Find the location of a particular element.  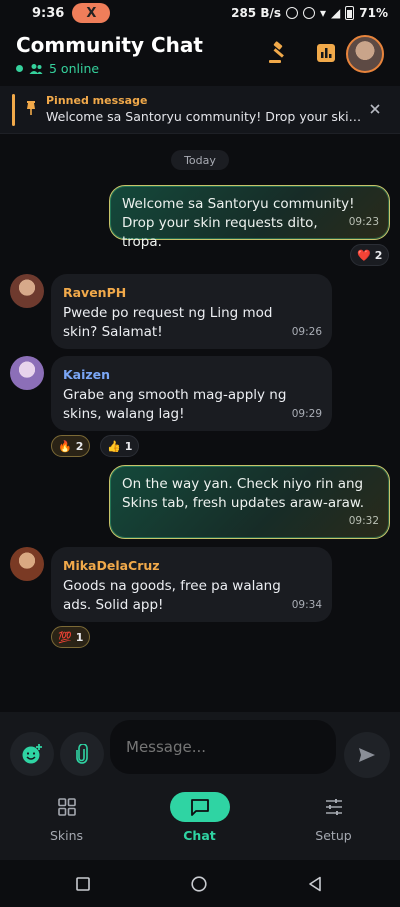

avatar-ravenph is located at coordinates (27, 291).